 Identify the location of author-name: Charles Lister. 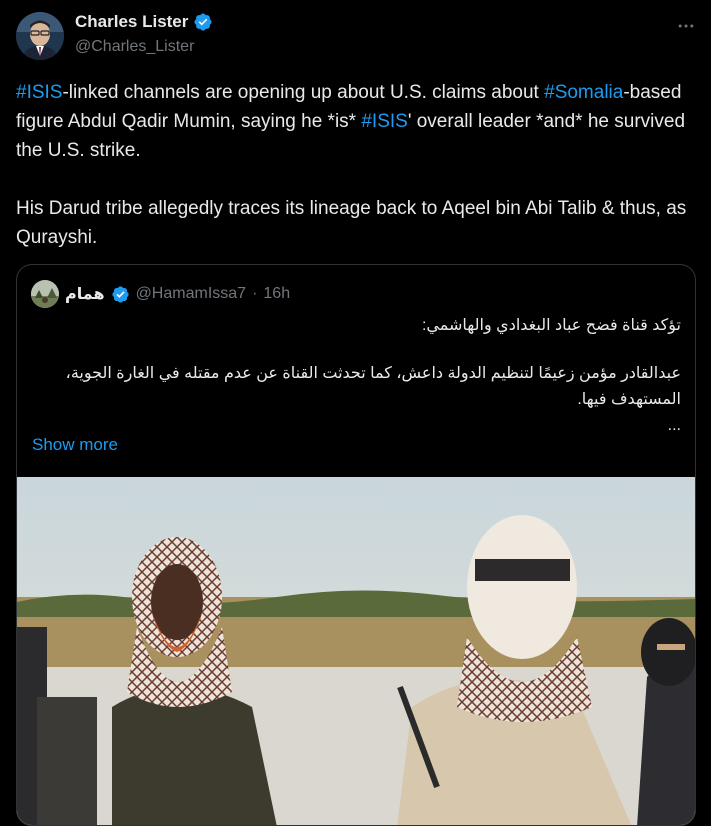
(144, 22).